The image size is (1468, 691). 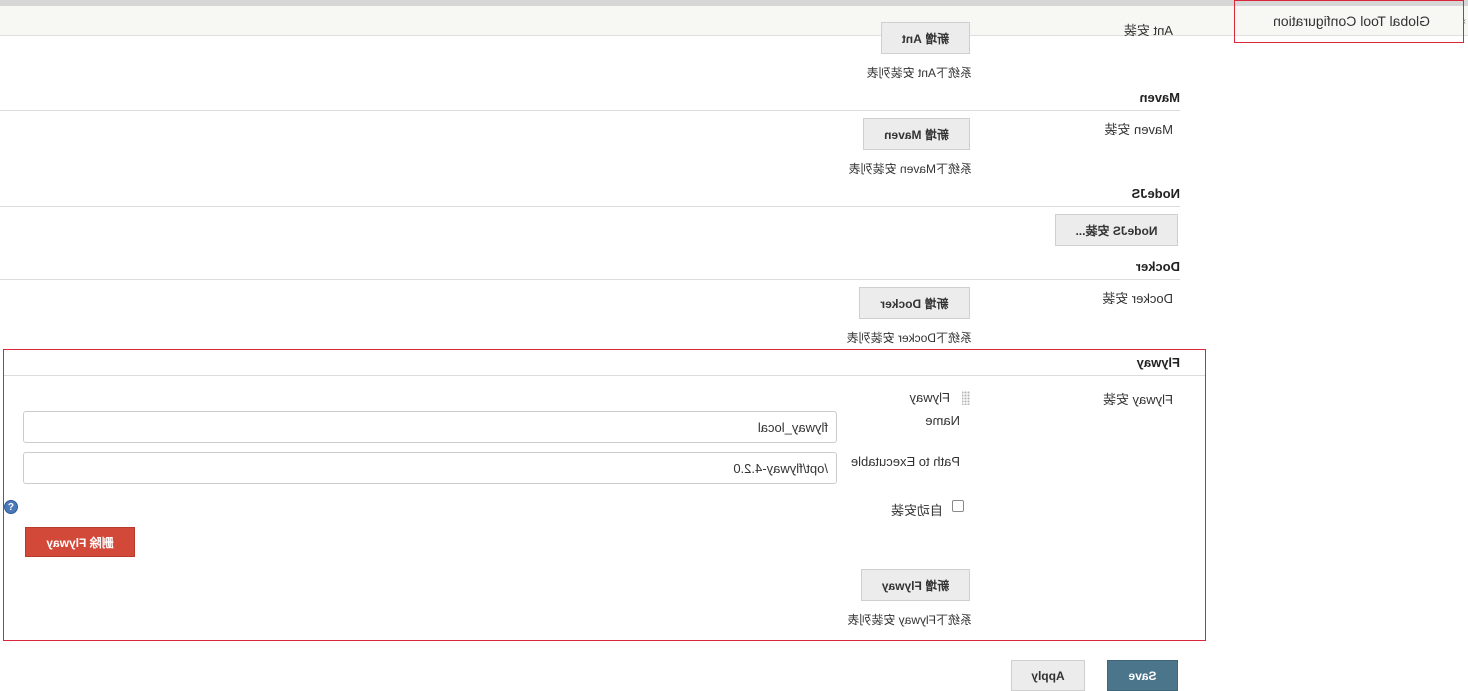 What do you see at coordinates (1048, 675) in the screenshot?
I see `apply-button: Apply` at bounding box center [1048, 675].